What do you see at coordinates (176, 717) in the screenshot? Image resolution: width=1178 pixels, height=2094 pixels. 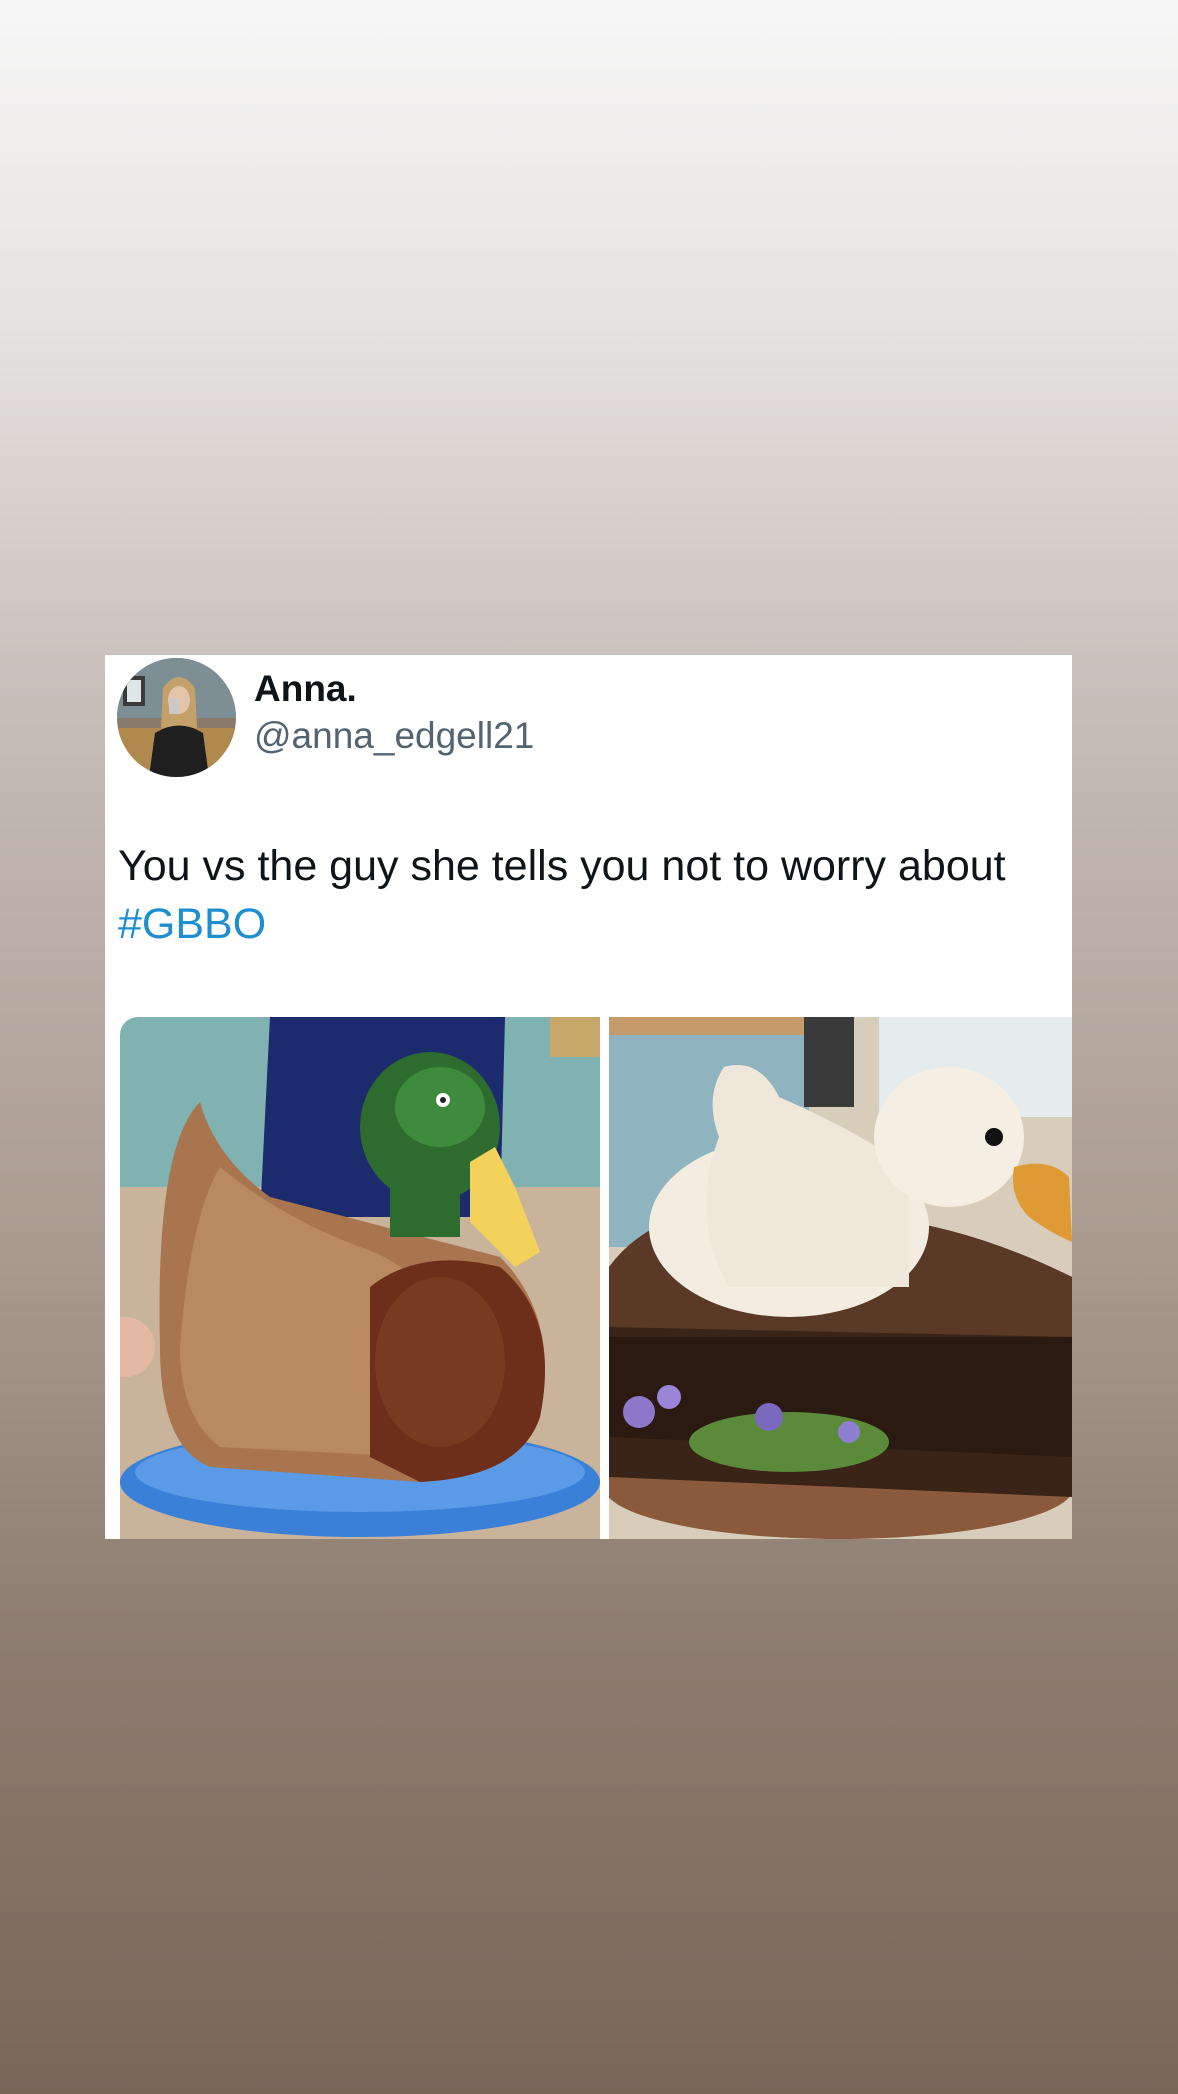 I see `avatar` at bounding box center [176, 717].